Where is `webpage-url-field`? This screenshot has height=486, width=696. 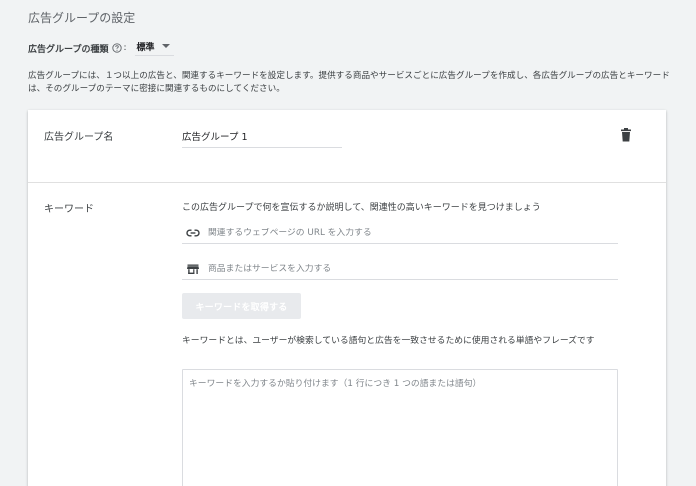 webpage-url-field is located at coordinates (400, 233).